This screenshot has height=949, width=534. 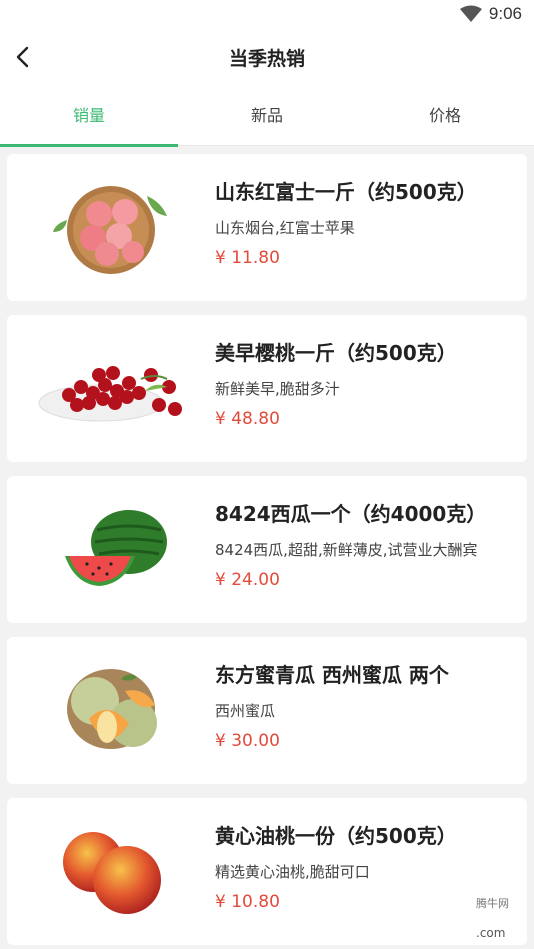 What do you see at coordinates (277, 389) in the screenshot?
I see `product-desc: 新鲜美早,脆甜多汁` at bounding box center [277, 389].